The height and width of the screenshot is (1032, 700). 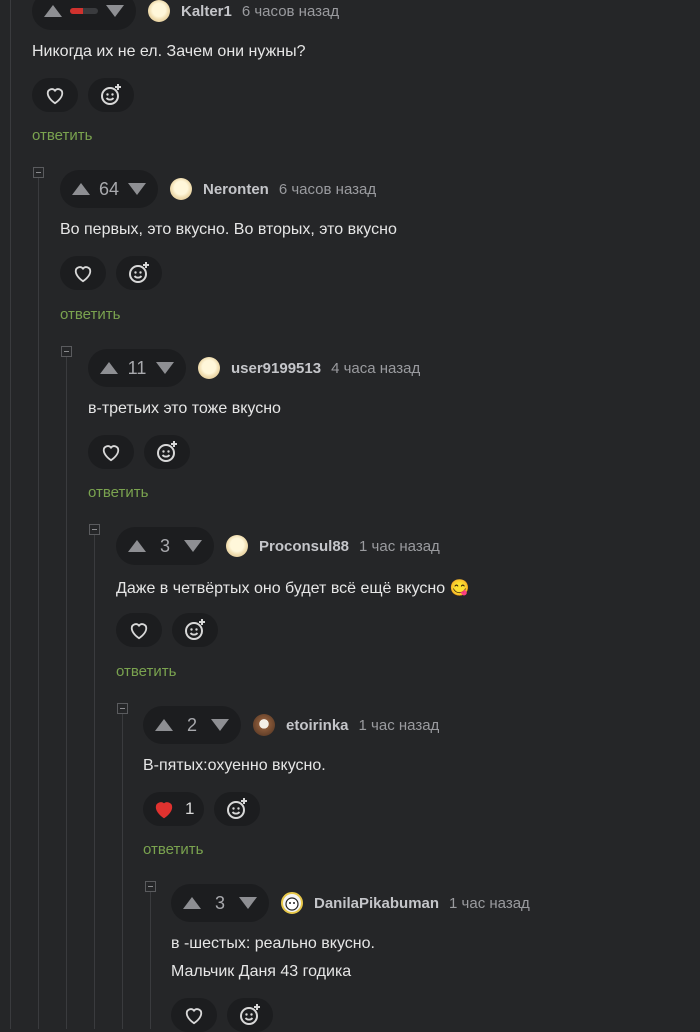 What do you see at coordinates (236, 189) in the screenshot?
I see `comment-author: Neronten` at bounding box center [236, 189].